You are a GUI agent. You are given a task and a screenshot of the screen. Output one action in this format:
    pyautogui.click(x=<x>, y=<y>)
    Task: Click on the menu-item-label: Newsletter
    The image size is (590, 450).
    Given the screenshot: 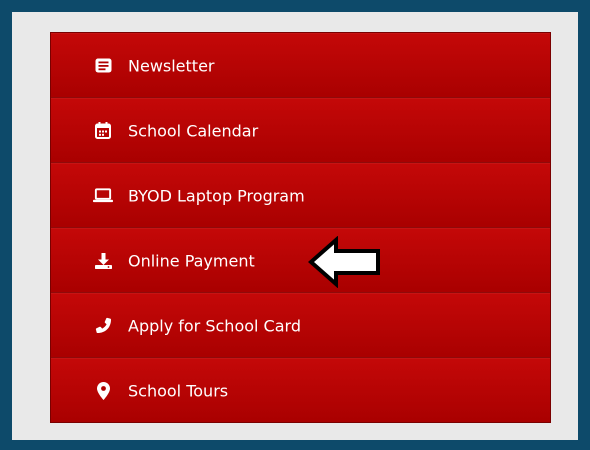 What is the action you would take?
    pyautogui.click(x=171, y=65)
    